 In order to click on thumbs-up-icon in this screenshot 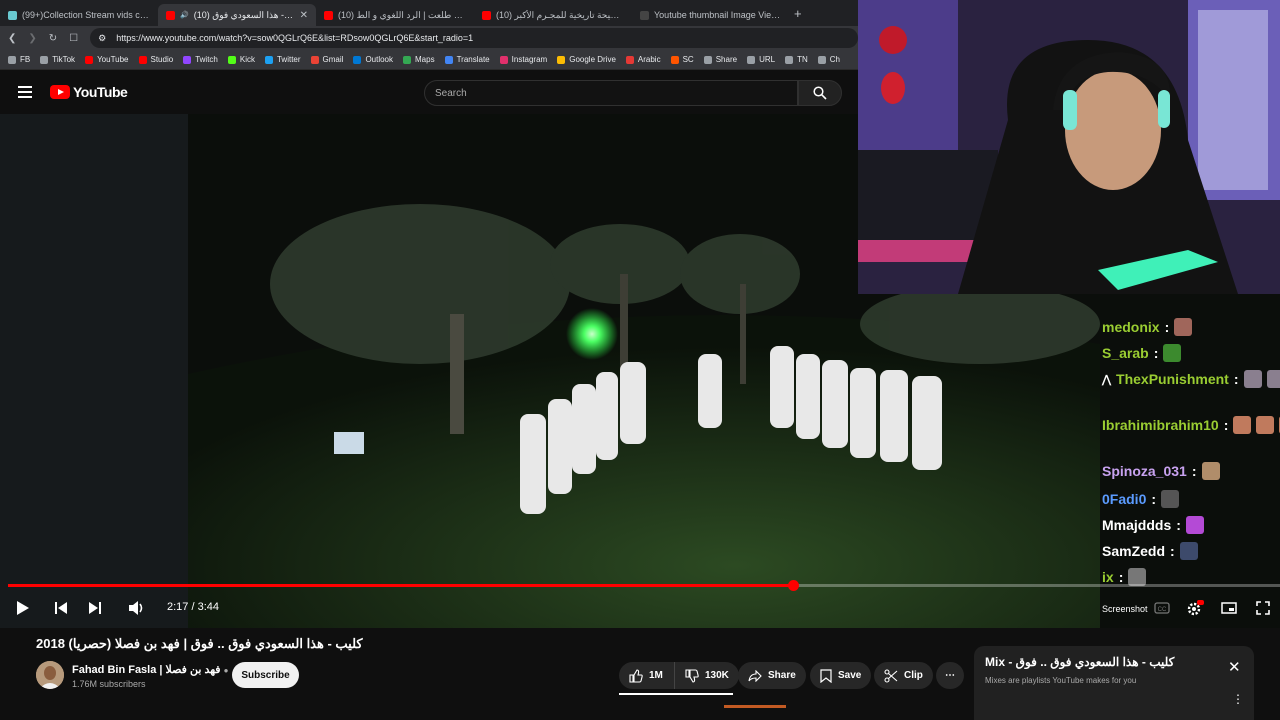, I will do `click(636, 675)`.